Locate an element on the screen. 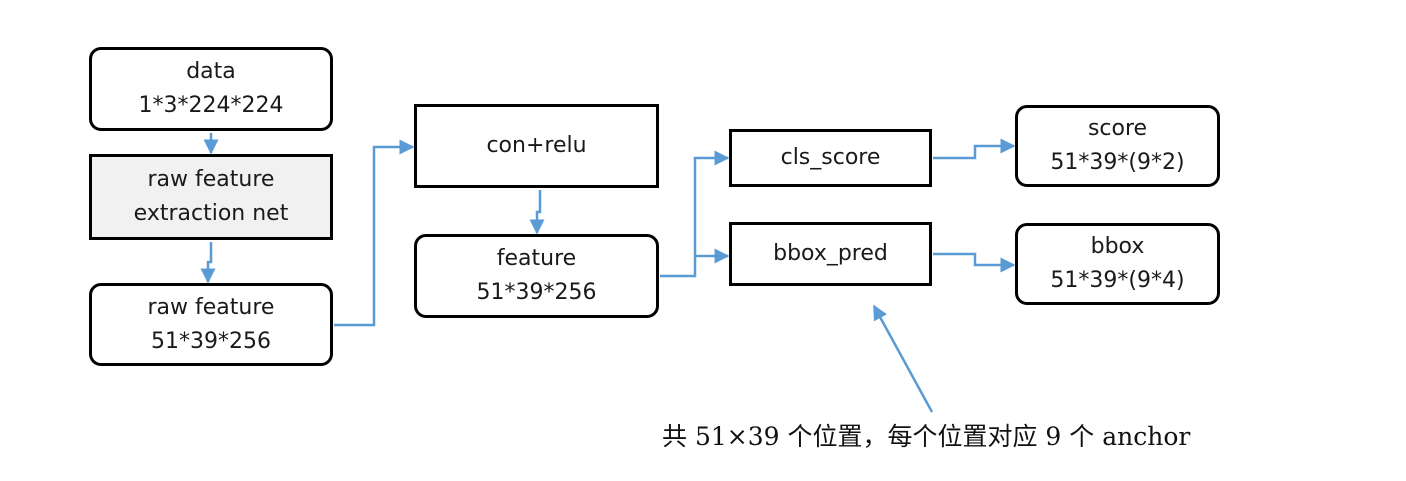  raw-feature-label: raw feature is located at coordinates (211, 307).